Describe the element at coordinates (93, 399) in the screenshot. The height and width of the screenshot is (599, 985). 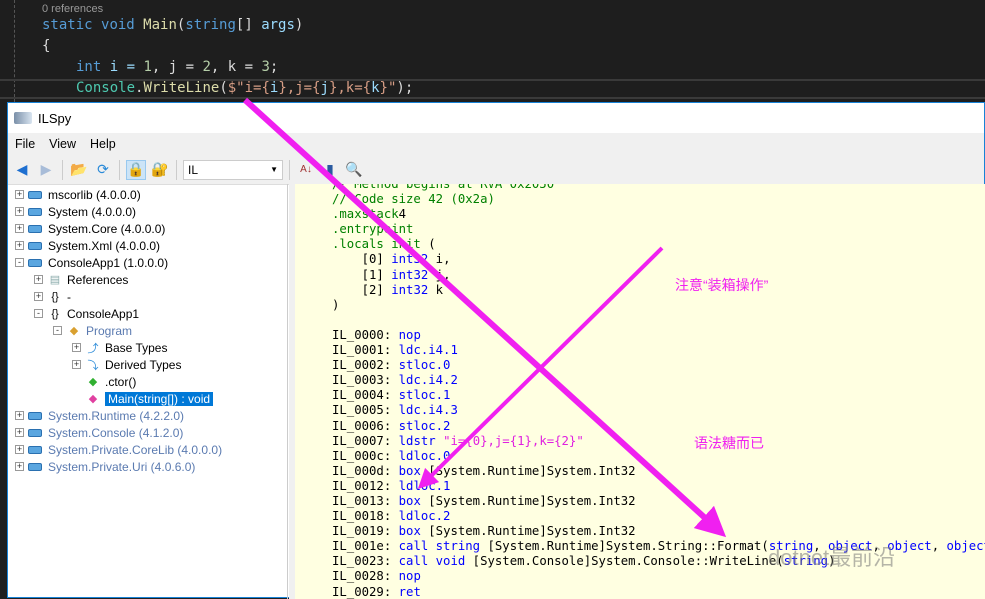
I see `method-static-icon: ◆` at that location.